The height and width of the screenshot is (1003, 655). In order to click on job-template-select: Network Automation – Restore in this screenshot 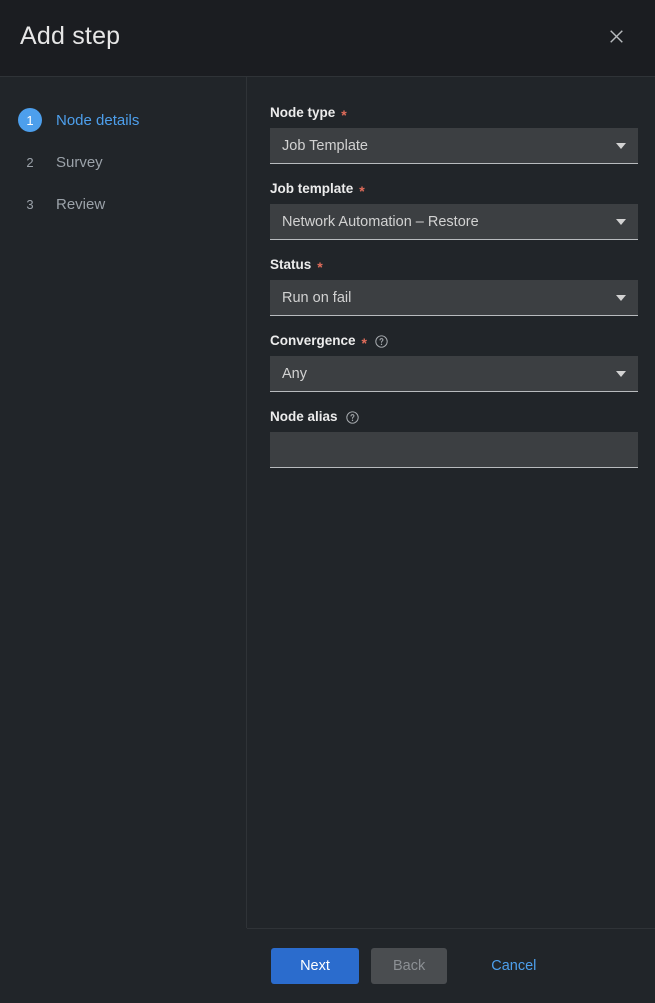, I will do `click(454, 222)`.